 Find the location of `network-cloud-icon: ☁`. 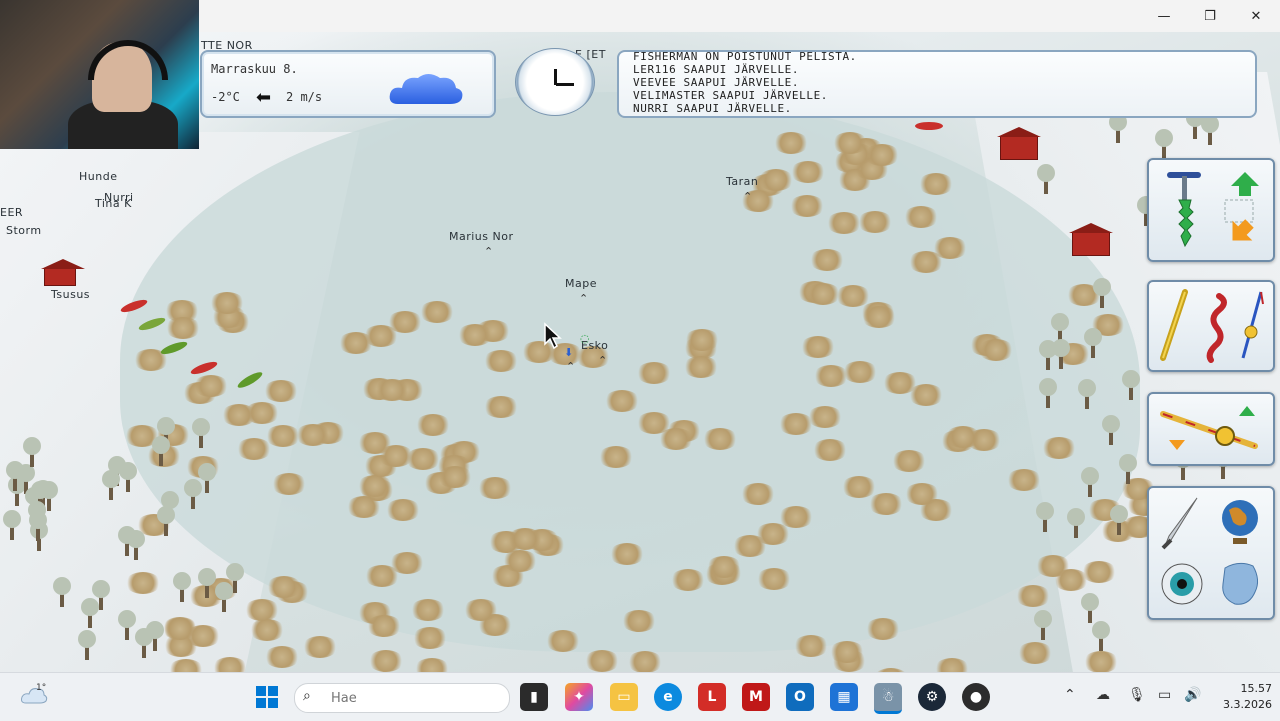

network-cloud-icon: ☁ is located at coordinates (1103, 695).